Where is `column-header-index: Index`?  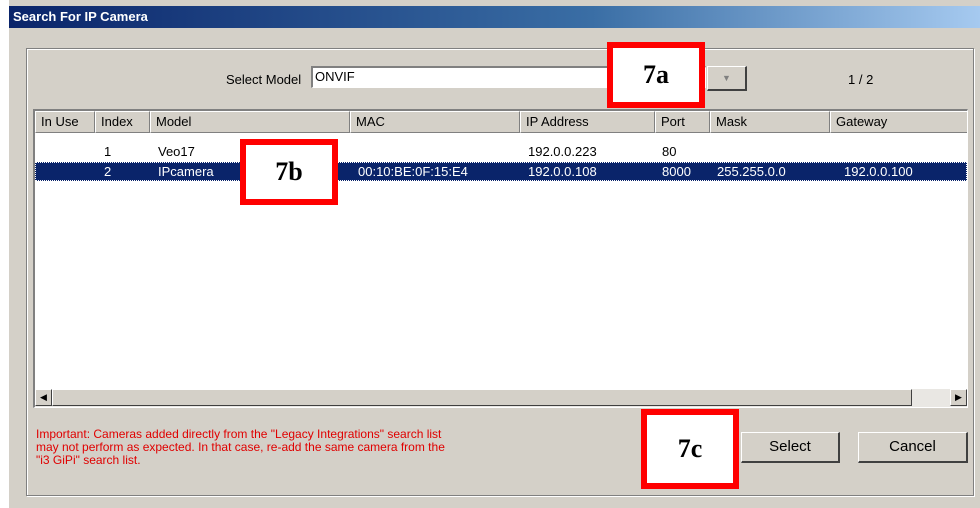
column-header-index: Index is located at coordinates (122, 122).